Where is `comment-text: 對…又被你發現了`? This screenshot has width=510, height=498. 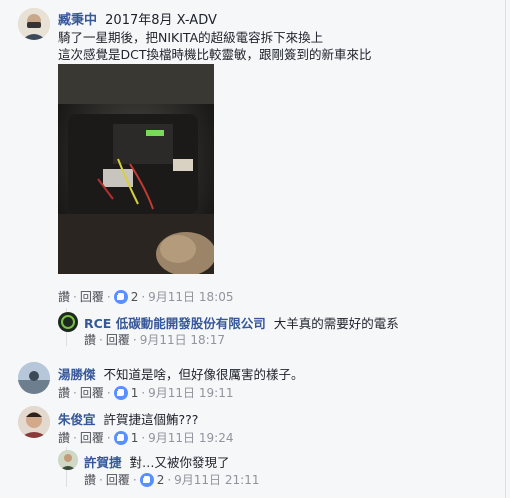
comment-text: 對…又被你發現了 is located at coordinates (179, 462).